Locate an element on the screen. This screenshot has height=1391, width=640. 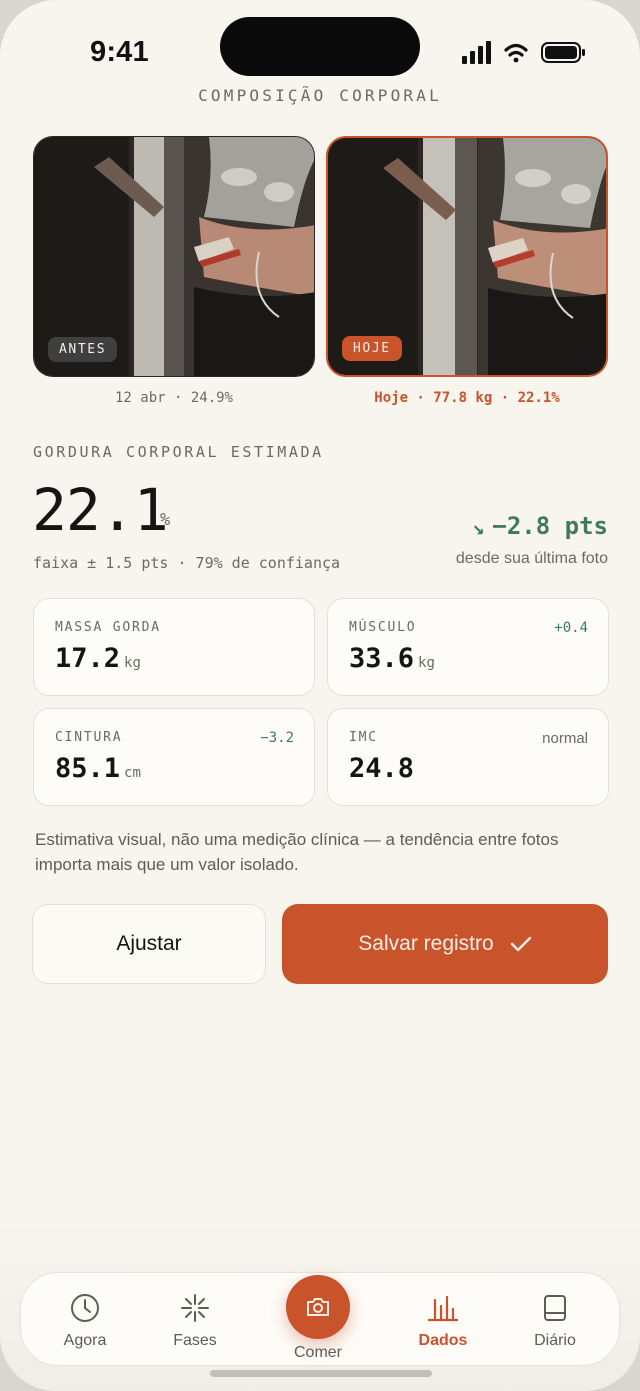
body-fat-unit: % is located at coordinates (165, 520).